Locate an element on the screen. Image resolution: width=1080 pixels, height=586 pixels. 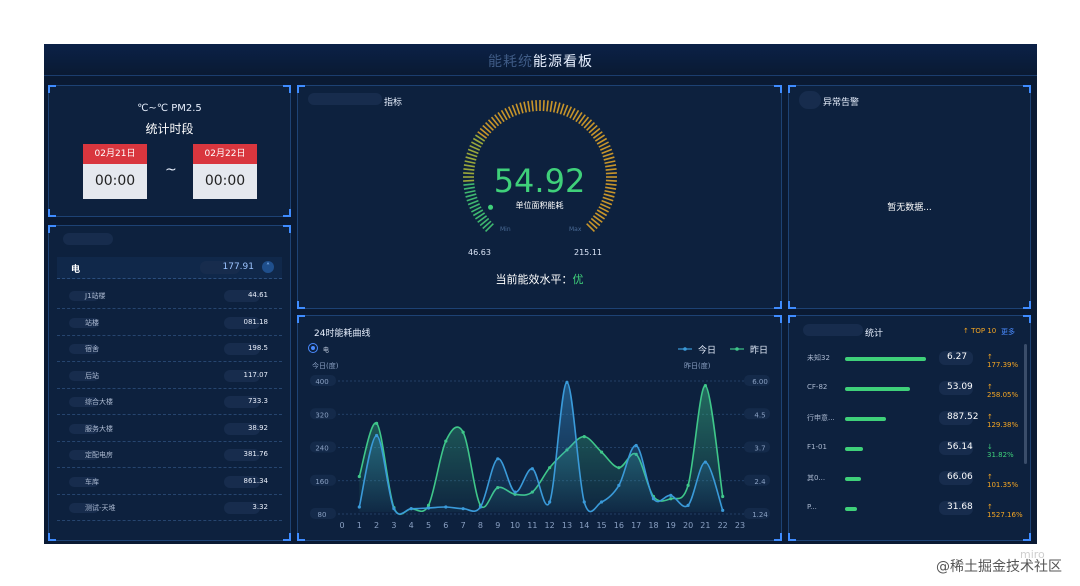
x-tick-label: 1 is located at coordinates (359, 525).